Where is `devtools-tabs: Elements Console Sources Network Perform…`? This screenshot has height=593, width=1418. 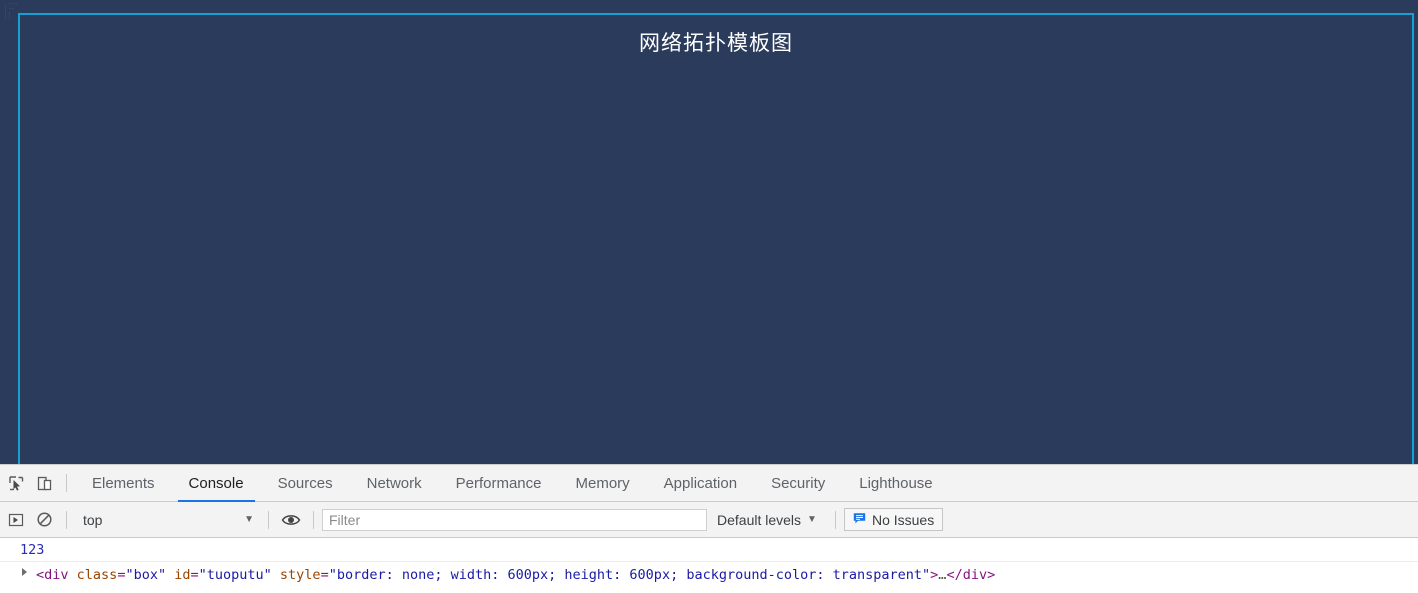
devtools-tabs: Elements Console Sources Network Perform… is located at coordinates (512, 483).